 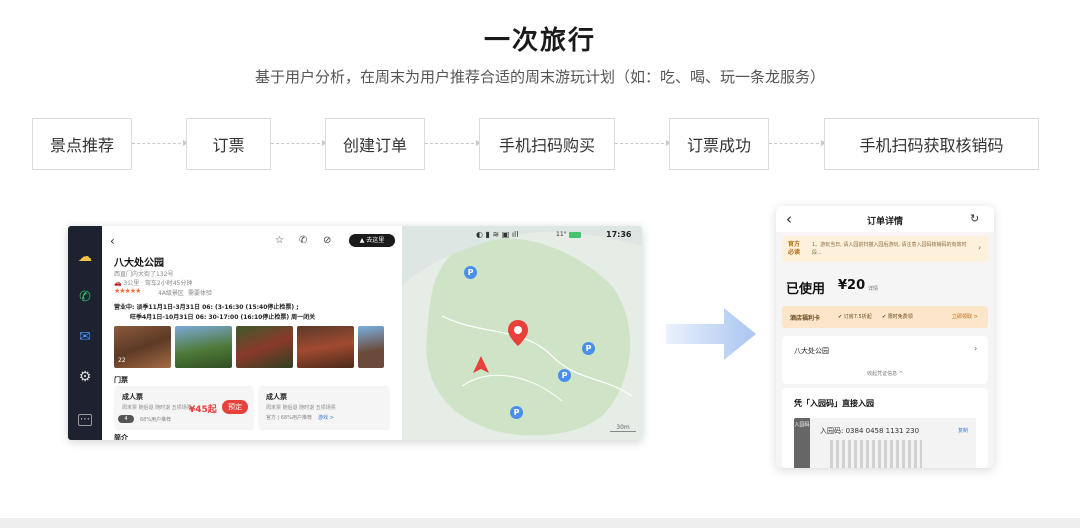 I want to click on notice-tag: 官方 必读, so click(x=794, y=248).